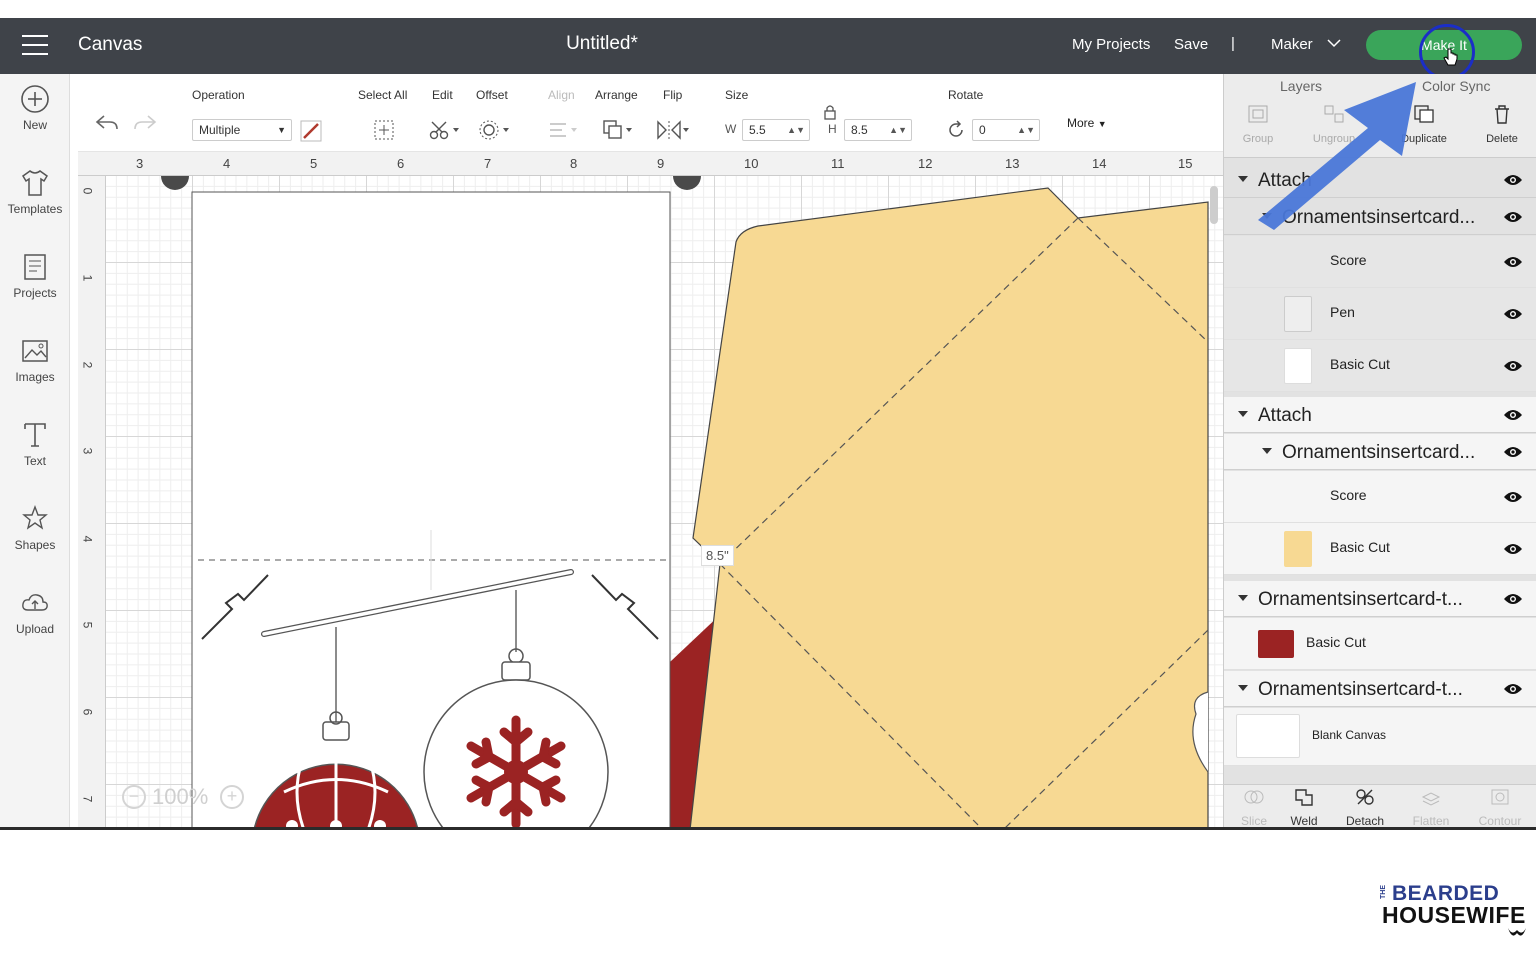 The image size is (1536, 976). Describe the element at coordinates (1191, 44) in the screenshot. I see `save-button: Save` at that location.